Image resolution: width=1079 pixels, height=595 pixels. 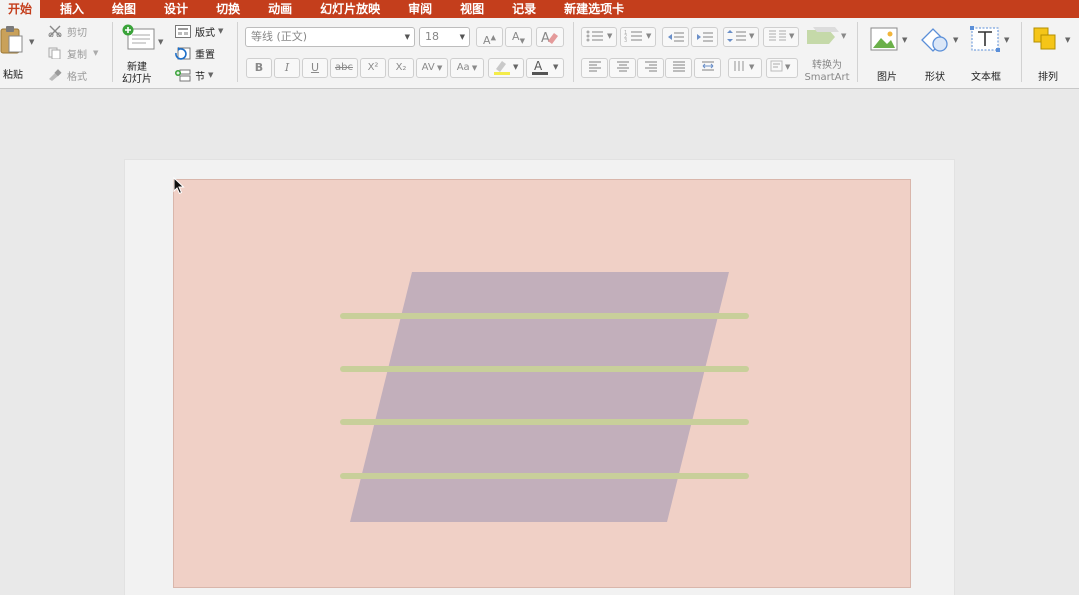 I want to click on section-button: 节 ▼, so click(x=194, y=75).